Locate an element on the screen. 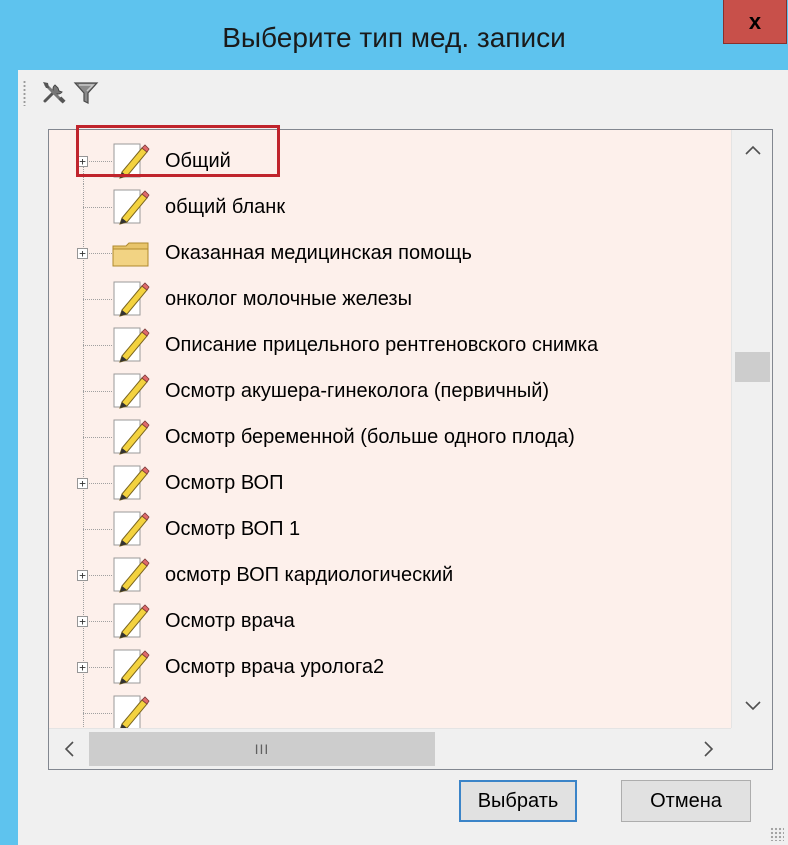  tree-item: + Оказанная медицинская помощь is located at coordinates (390, 253).